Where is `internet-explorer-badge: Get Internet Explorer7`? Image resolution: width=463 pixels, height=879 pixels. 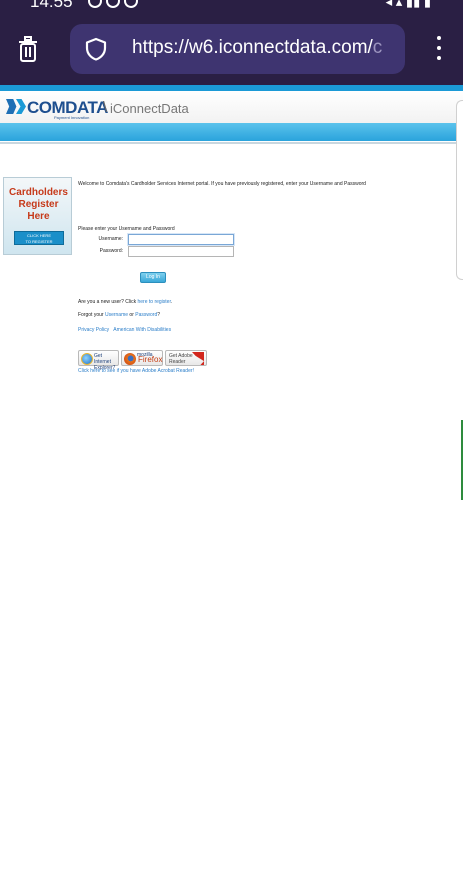
internet-explorer-badge: Get Internet Explorer7 is located at coordinates (98, 360).